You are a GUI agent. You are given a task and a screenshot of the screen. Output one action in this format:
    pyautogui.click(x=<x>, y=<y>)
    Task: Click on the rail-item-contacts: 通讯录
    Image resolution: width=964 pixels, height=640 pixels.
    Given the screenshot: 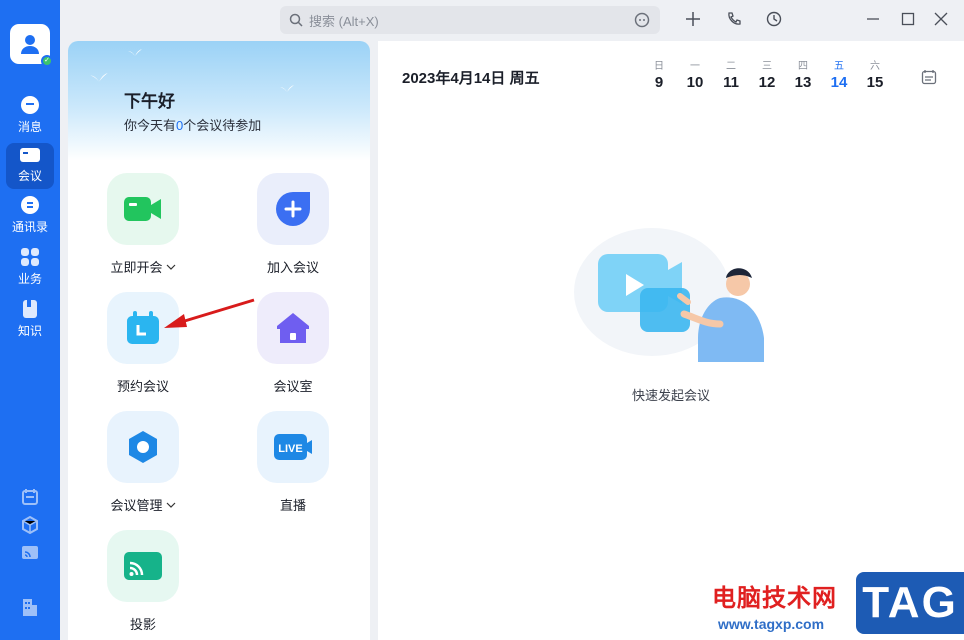 What is the action you would take?
    pyautogui.click(x=30, y=217)
    